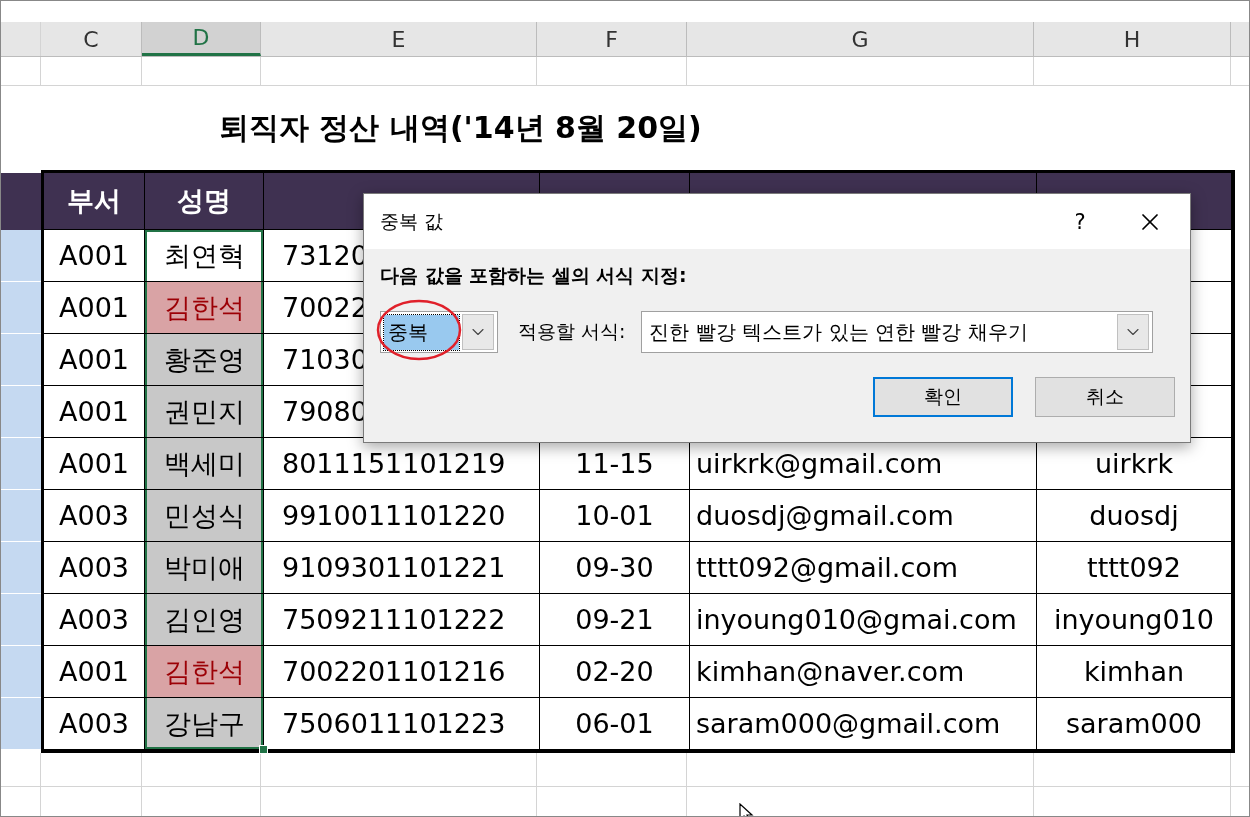  What do you see at coordinates (21, 201) in the screenshot?
I see `table-cell` at bounding box center [21, 201].